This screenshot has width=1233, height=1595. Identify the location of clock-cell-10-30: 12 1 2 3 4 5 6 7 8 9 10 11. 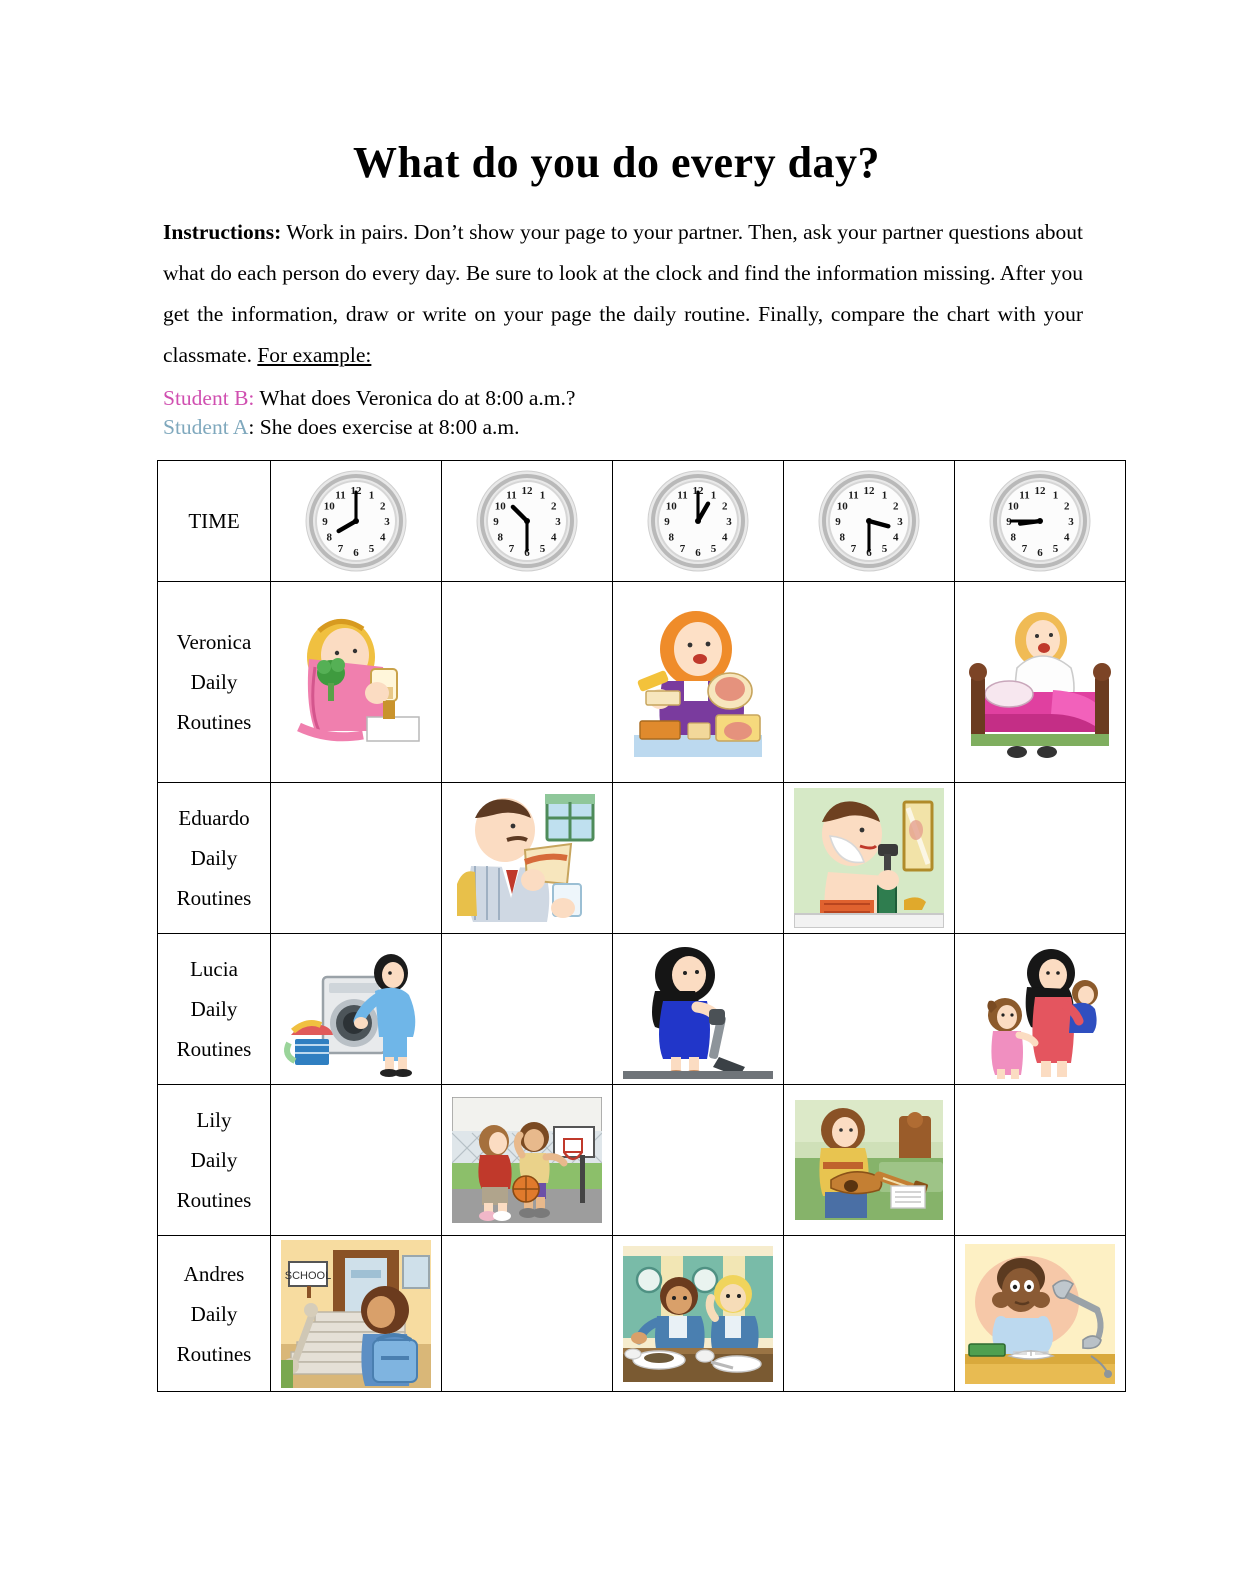
(527, 521).